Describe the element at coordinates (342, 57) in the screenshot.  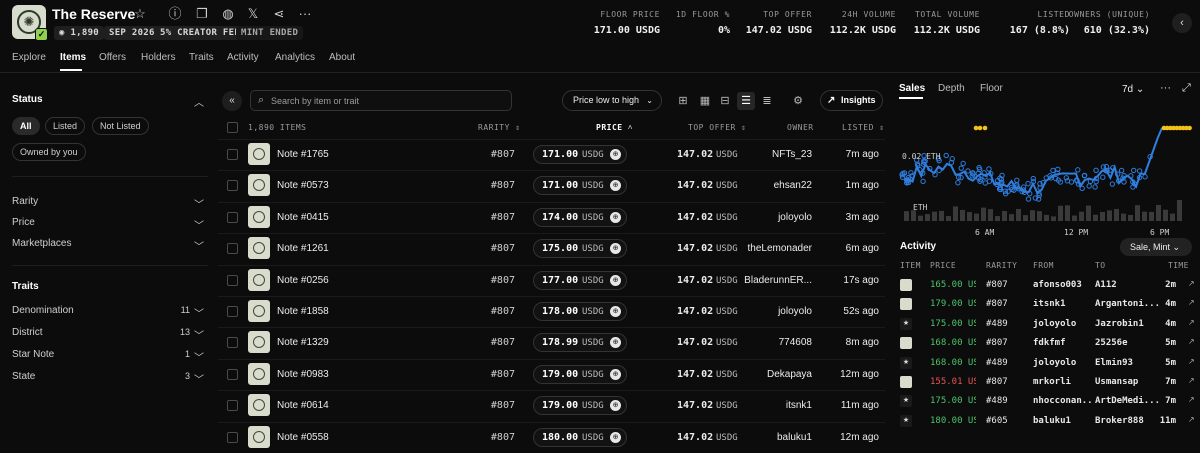
I see `tab-about: About` at that location.